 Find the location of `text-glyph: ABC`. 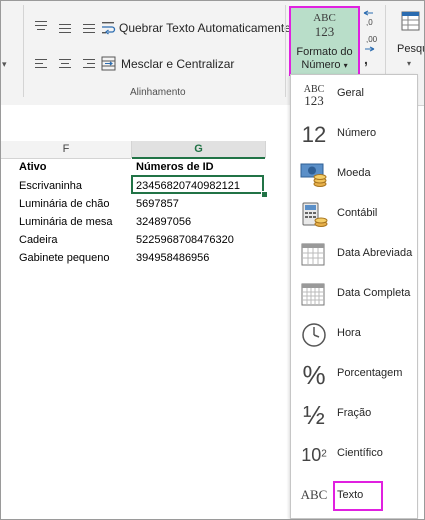

text-glyph: ABC is located at coordinates (314, 494).